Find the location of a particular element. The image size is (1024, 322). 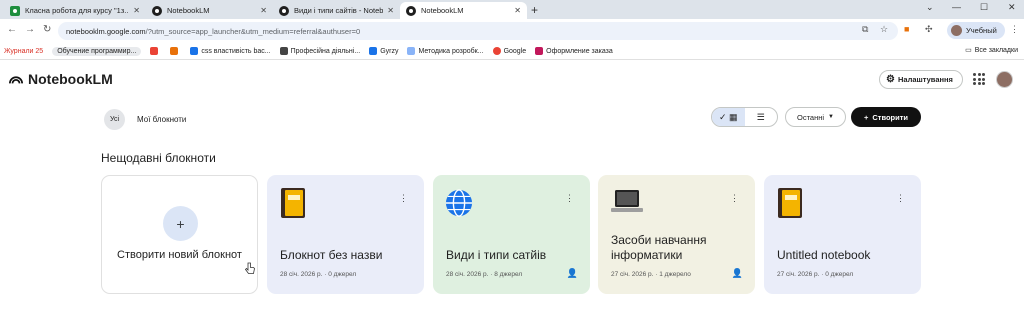

view-toggle: ✓ ▦ ☰ is located at coordinates (744, 117).